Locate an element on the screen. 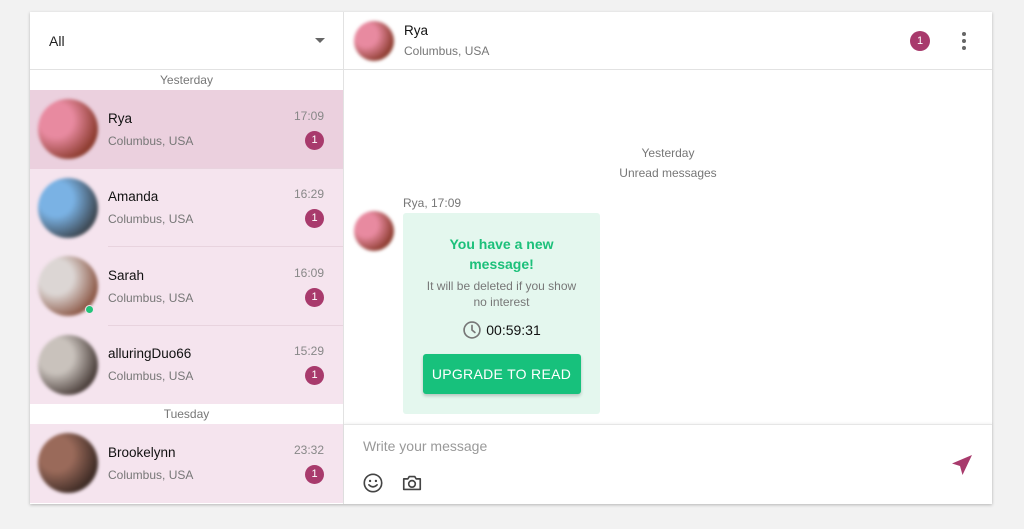 The image size is (1024, 529). day-separator: Yesterday is located at coordinates (668, 153).